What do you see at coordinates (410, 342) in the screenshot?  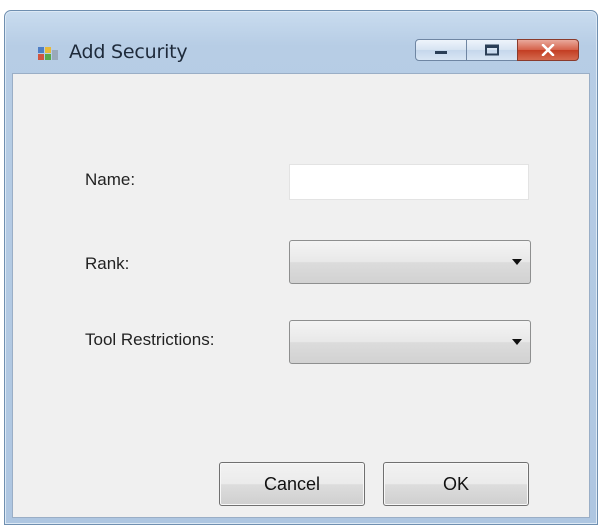 I see `tool-restrictions-combobox` at bounding box center [410, 342].